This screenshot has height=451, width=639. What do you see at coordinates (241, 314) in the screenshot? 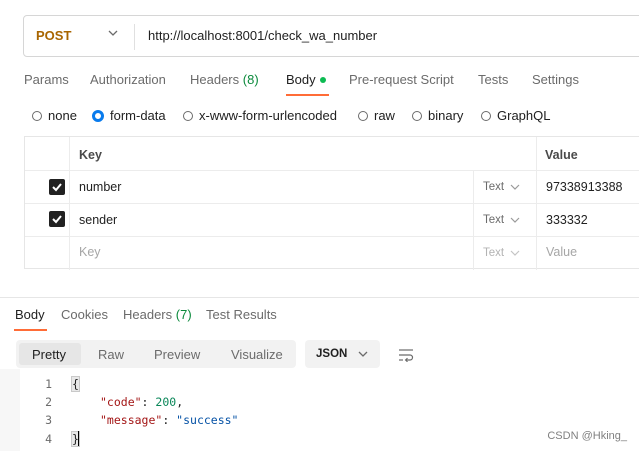
I see `response-tab-test-results: Test Results` at bounding box center [241, 314].